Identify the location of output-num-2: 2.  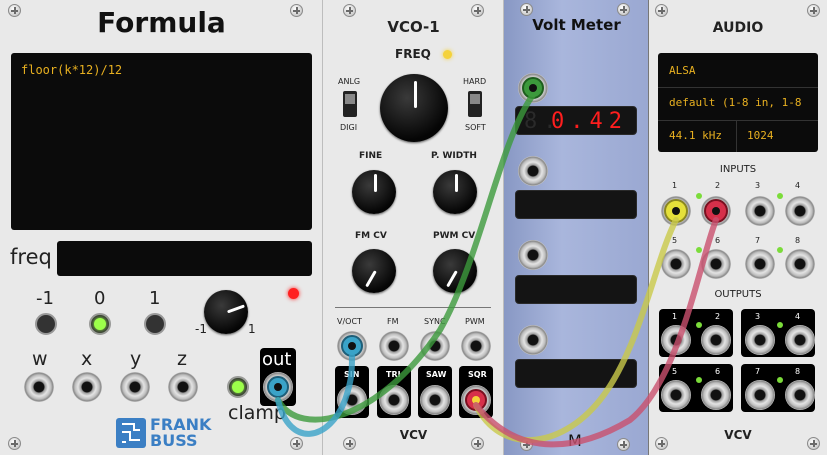
(718, 316).